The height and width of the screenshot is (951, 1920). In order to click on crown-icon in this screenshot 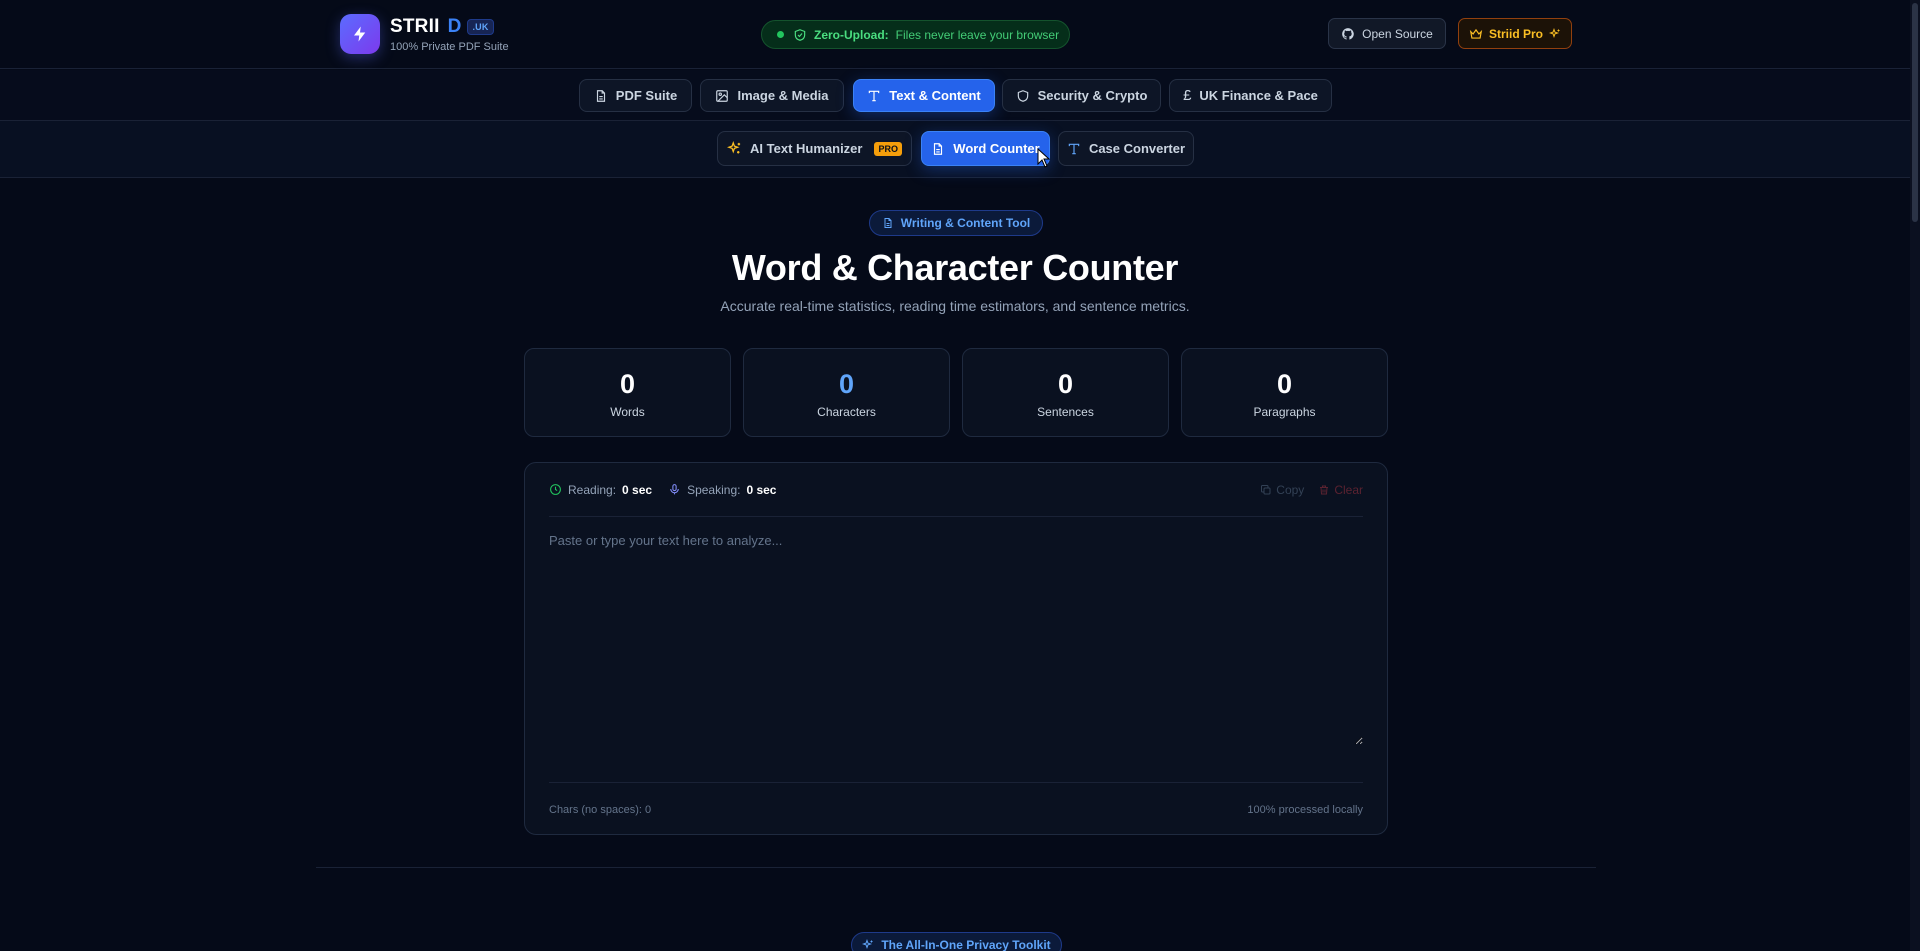, I will do `click(1476, 34)`.